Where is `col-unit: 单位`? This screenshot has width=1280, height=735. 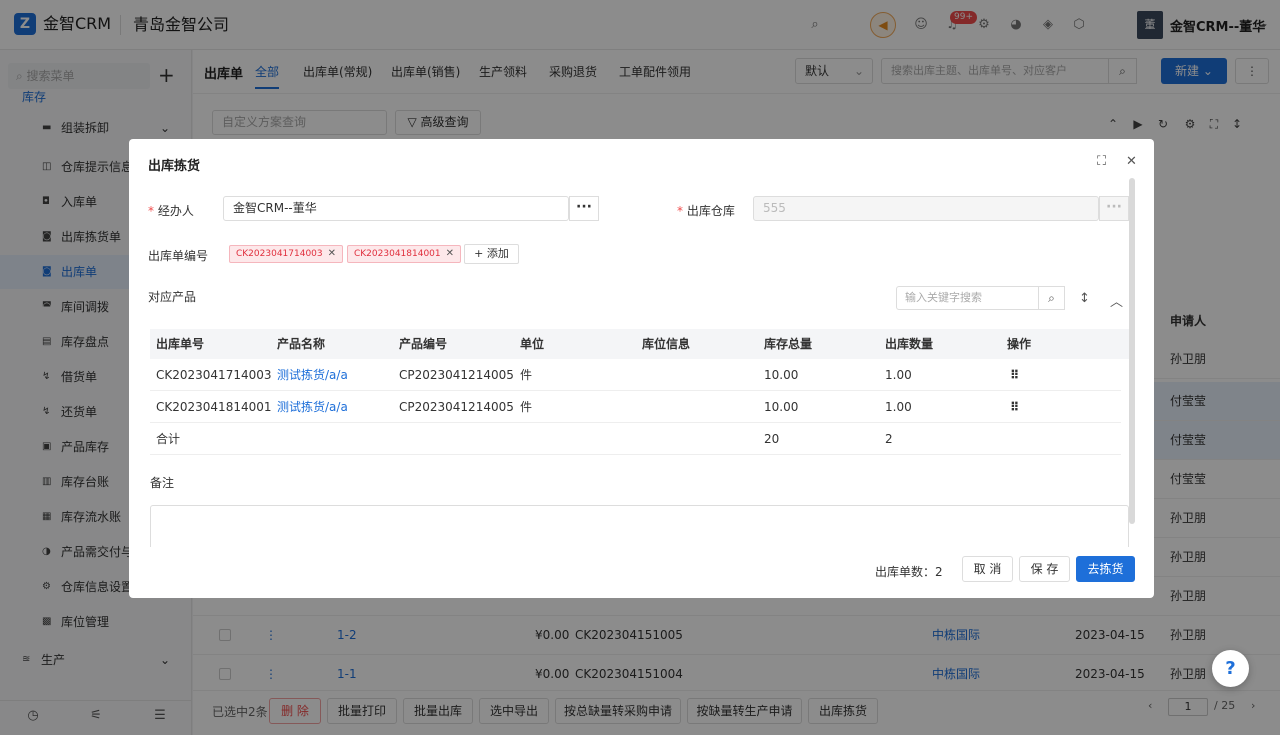 col-unit: 单位 is located at coordinates (532, 344).